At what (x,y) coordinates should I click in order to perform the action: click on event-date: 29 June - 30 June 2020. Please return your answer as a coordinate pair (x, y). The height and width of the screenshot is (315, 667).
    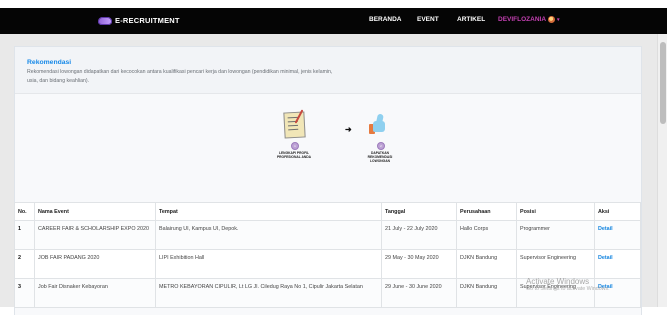
    Looking at the image, I should click on (419, 293).